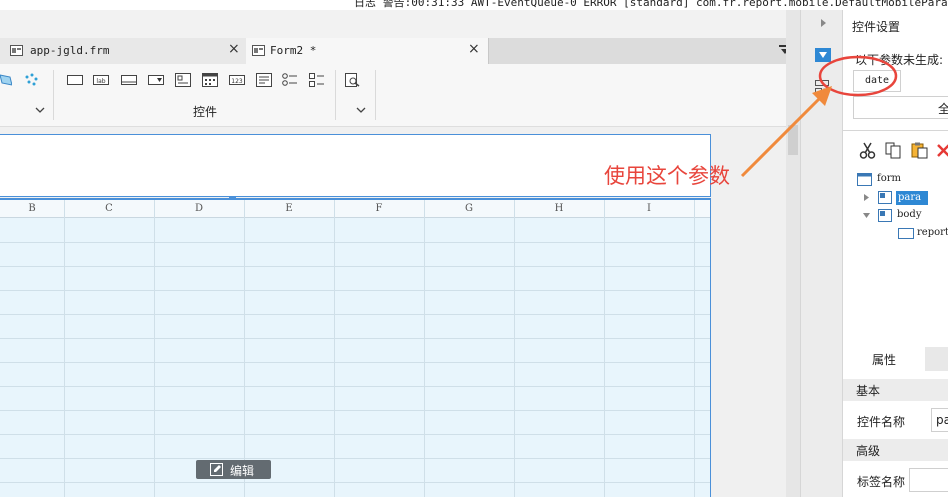  Describe the element at coordinates (942, 150) in the screenshot. I see `delete-icon` at that location.